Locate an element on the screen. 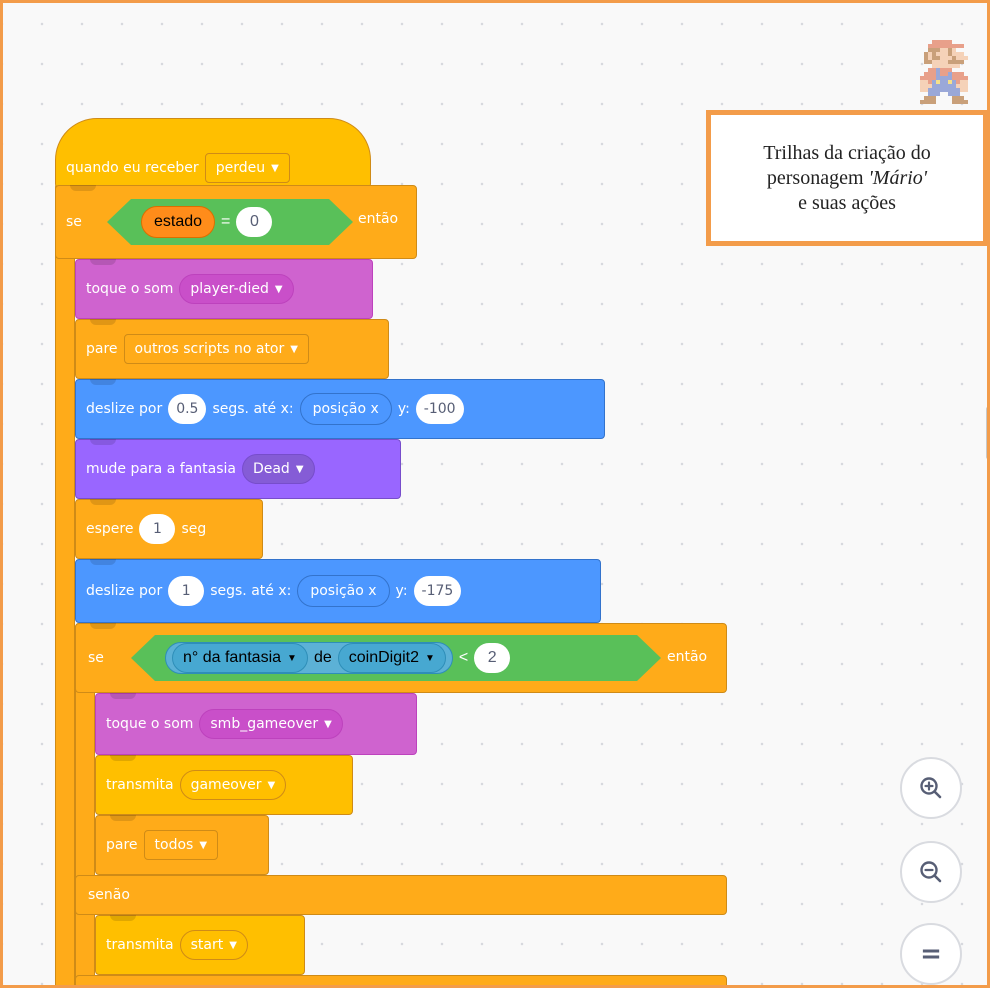 The height and width of the screenshot is (988, 990). broadcast-block: transmita gameover ▼ is located at coordinates (224, 785).